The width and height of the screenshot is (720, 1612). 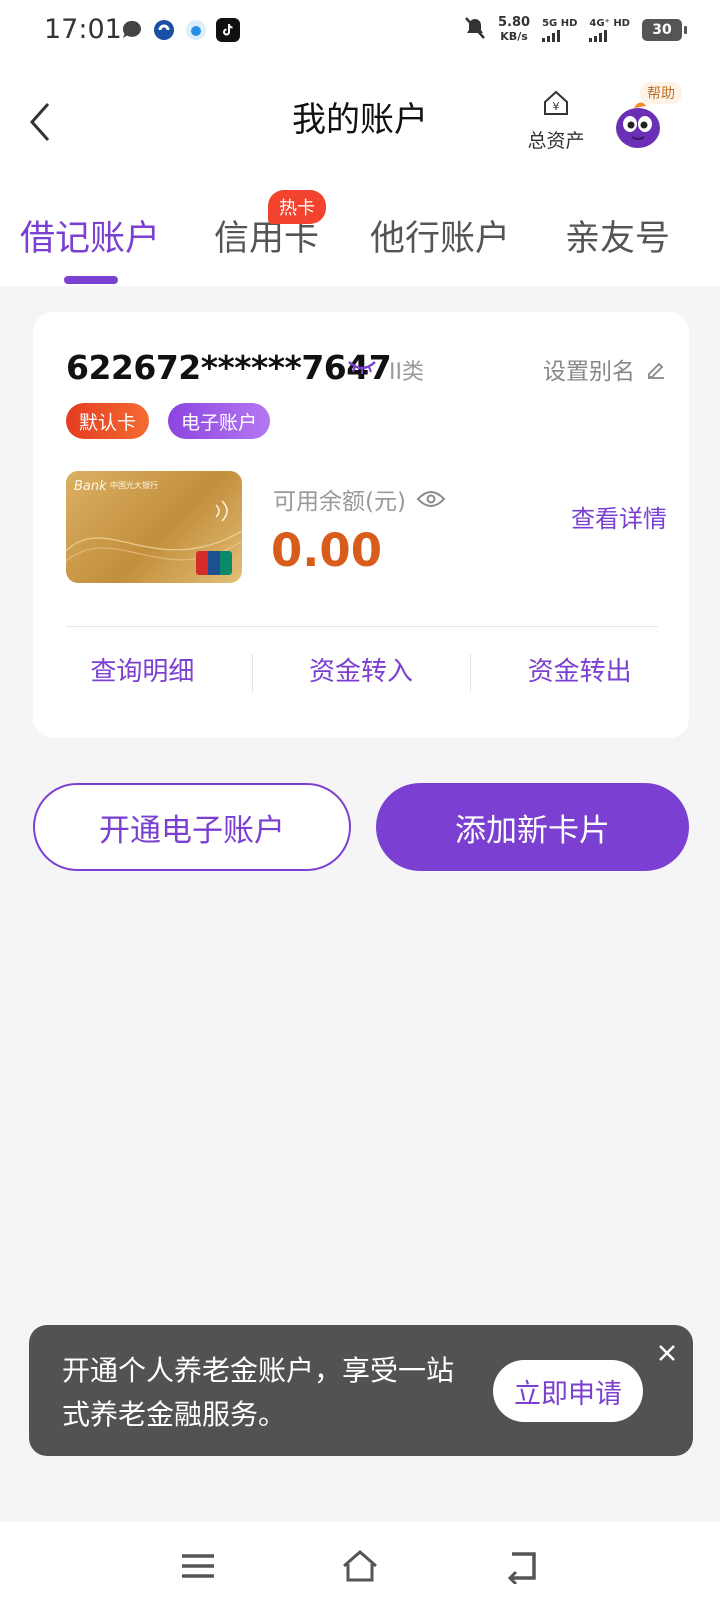 I want to click on balance-label-row: 可用余额(元), so click(x=359, y=499).